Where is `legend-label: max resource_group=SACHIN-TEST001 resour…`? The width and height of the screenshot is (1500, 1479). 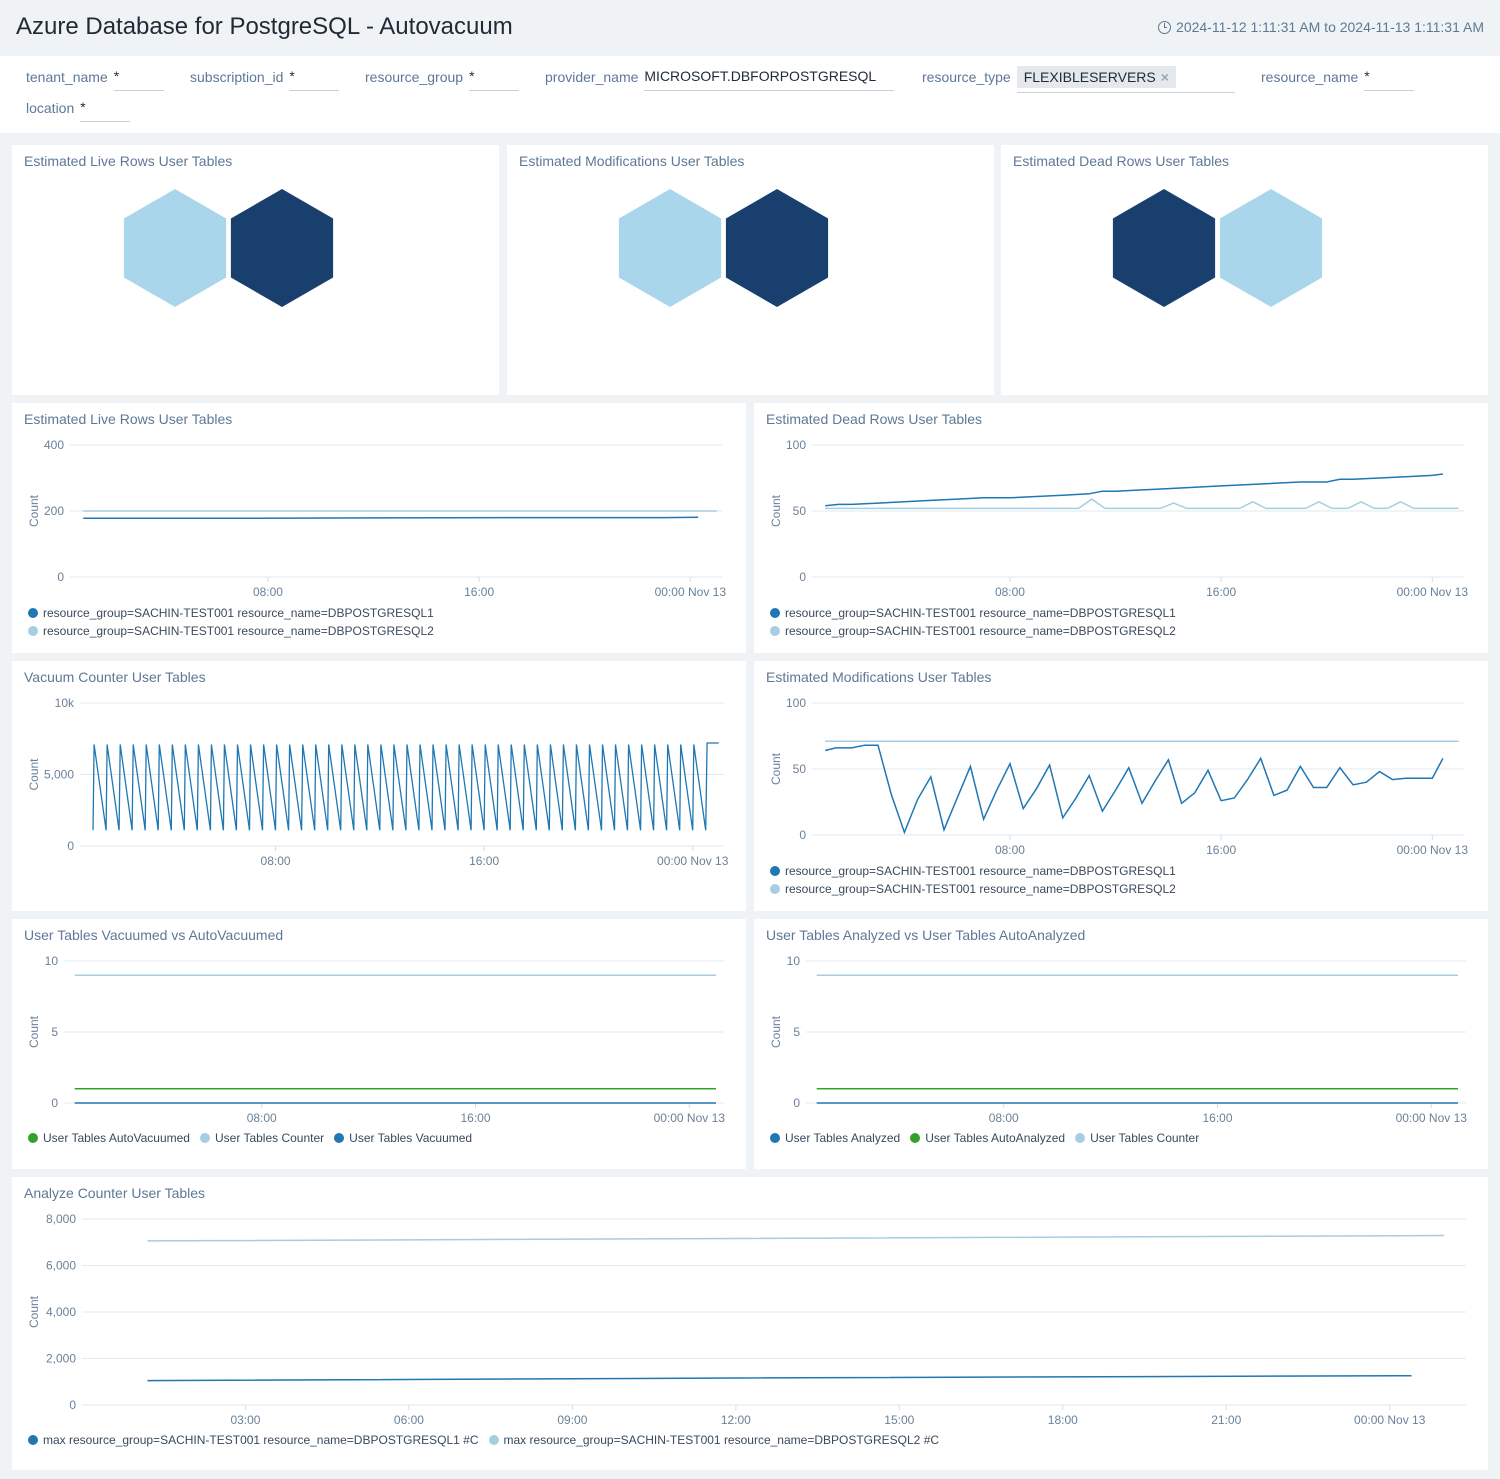 legend-label: max resource_group=SACHIN-TEST001 resour… is located at coordinates (721, 1440).